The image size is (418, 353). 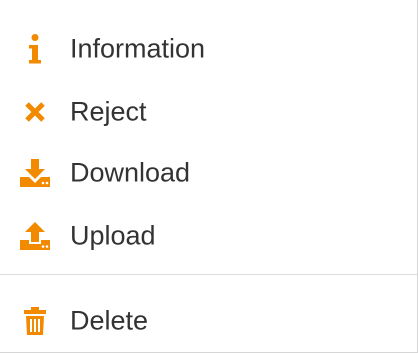 I want to click on menu-item-label: Information, so click(x=138, y=48).